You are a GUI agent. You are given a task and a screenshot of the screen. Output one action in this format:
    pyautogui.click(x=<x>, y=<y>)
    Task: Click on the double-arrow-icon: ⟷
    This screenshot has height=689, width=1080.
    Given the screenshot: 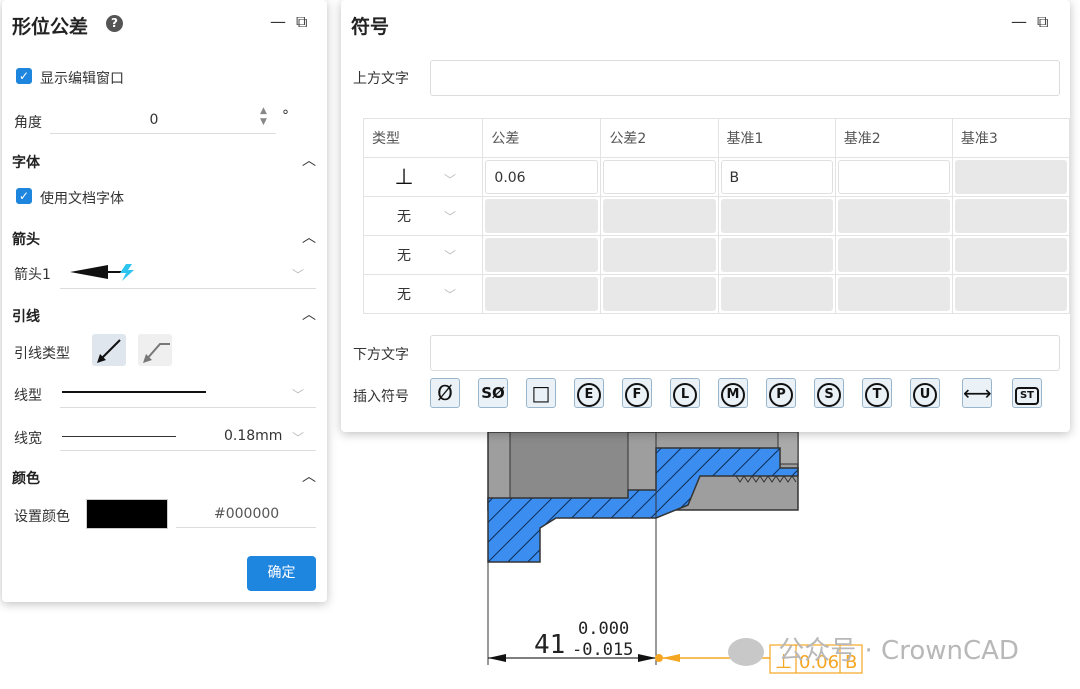 What is the action you would take?
    pyautogui.click(x=977, y=393)
    